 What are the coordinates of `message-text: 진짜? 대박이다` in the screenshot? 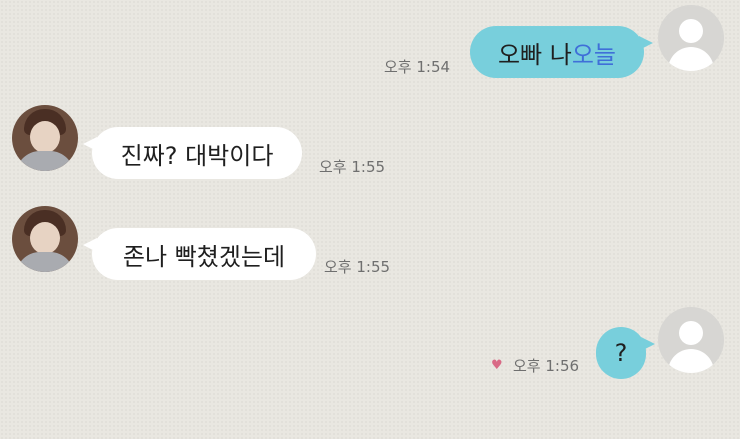 It's located at (197, 155).